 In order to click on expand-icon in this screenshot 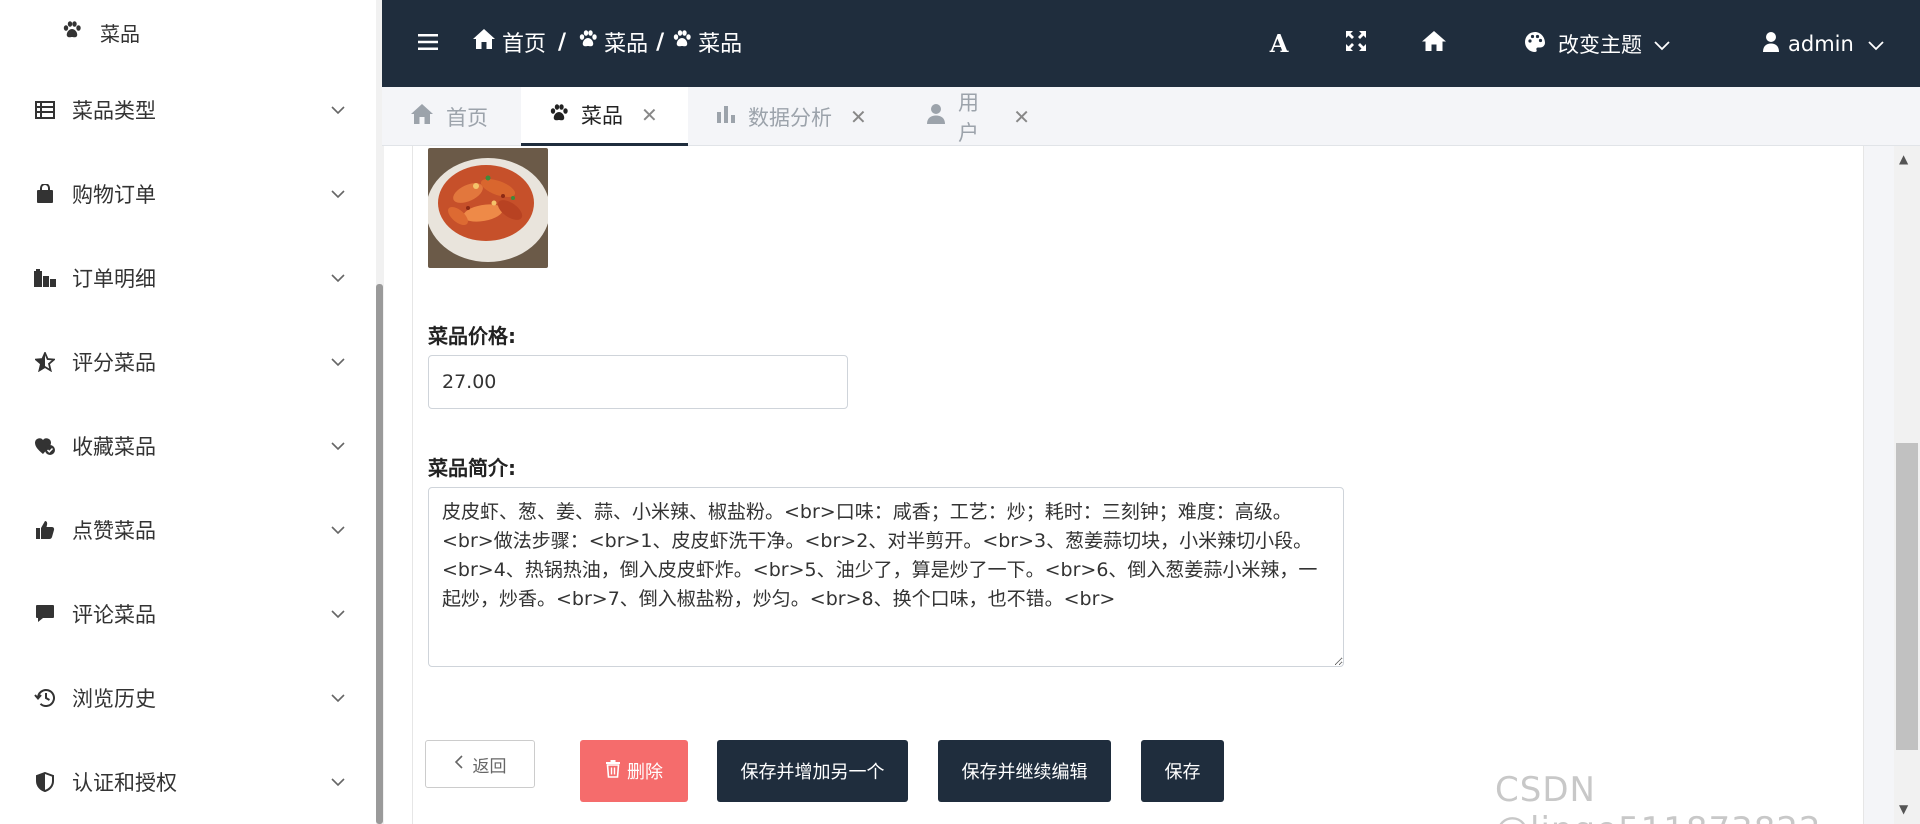, I will do `click(1356, 43)`.